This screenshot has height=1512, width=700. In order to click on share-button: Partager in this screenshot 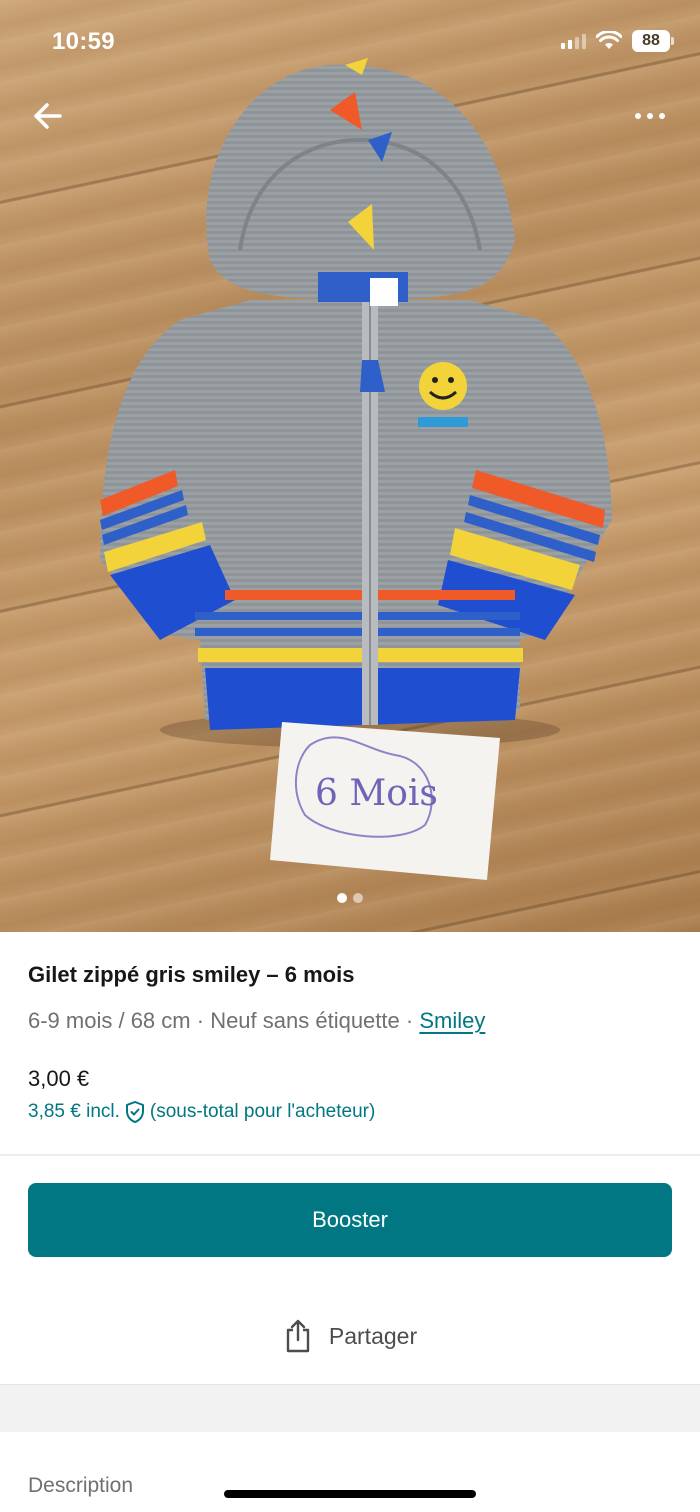, I will do `click(350, 1336)`.